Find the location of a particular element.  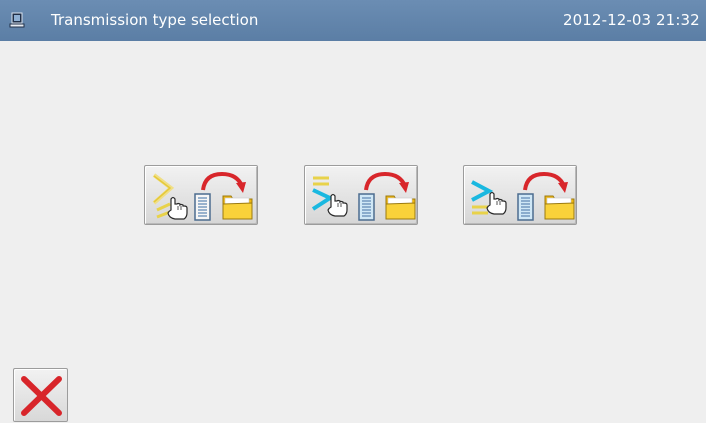

transmission-type-1-button is located at coordinates (201, 195).